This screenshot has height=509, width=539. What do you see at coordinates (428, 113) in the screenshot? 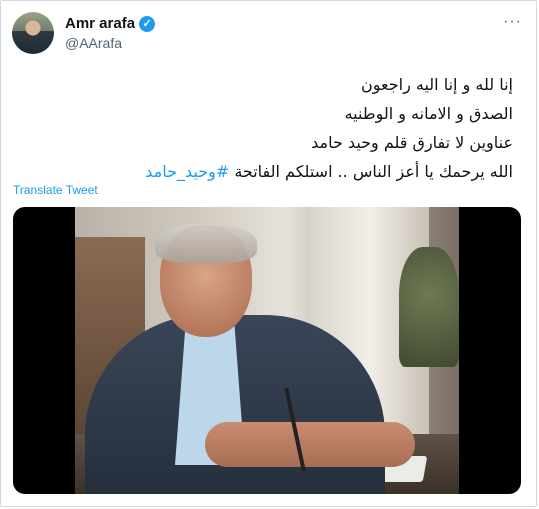
I see `tweet-line: الصدق و الامانه و الوطنيه` at bounding box center [428, 113].